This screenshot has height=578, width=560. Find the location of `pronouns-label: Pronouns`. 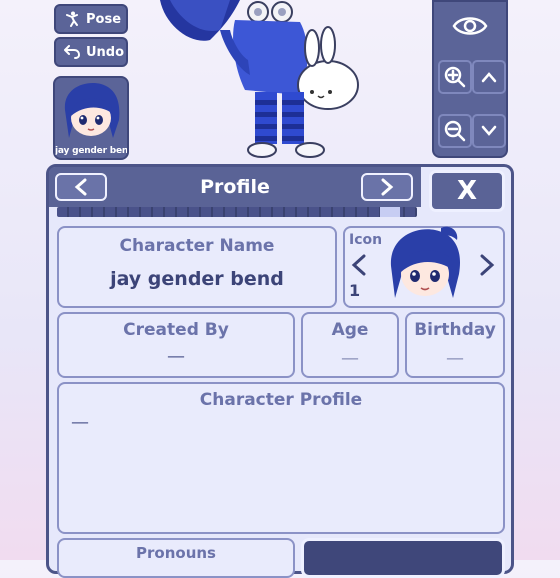

pronouns-label: Pronouns is located at coordinates (176, 553).